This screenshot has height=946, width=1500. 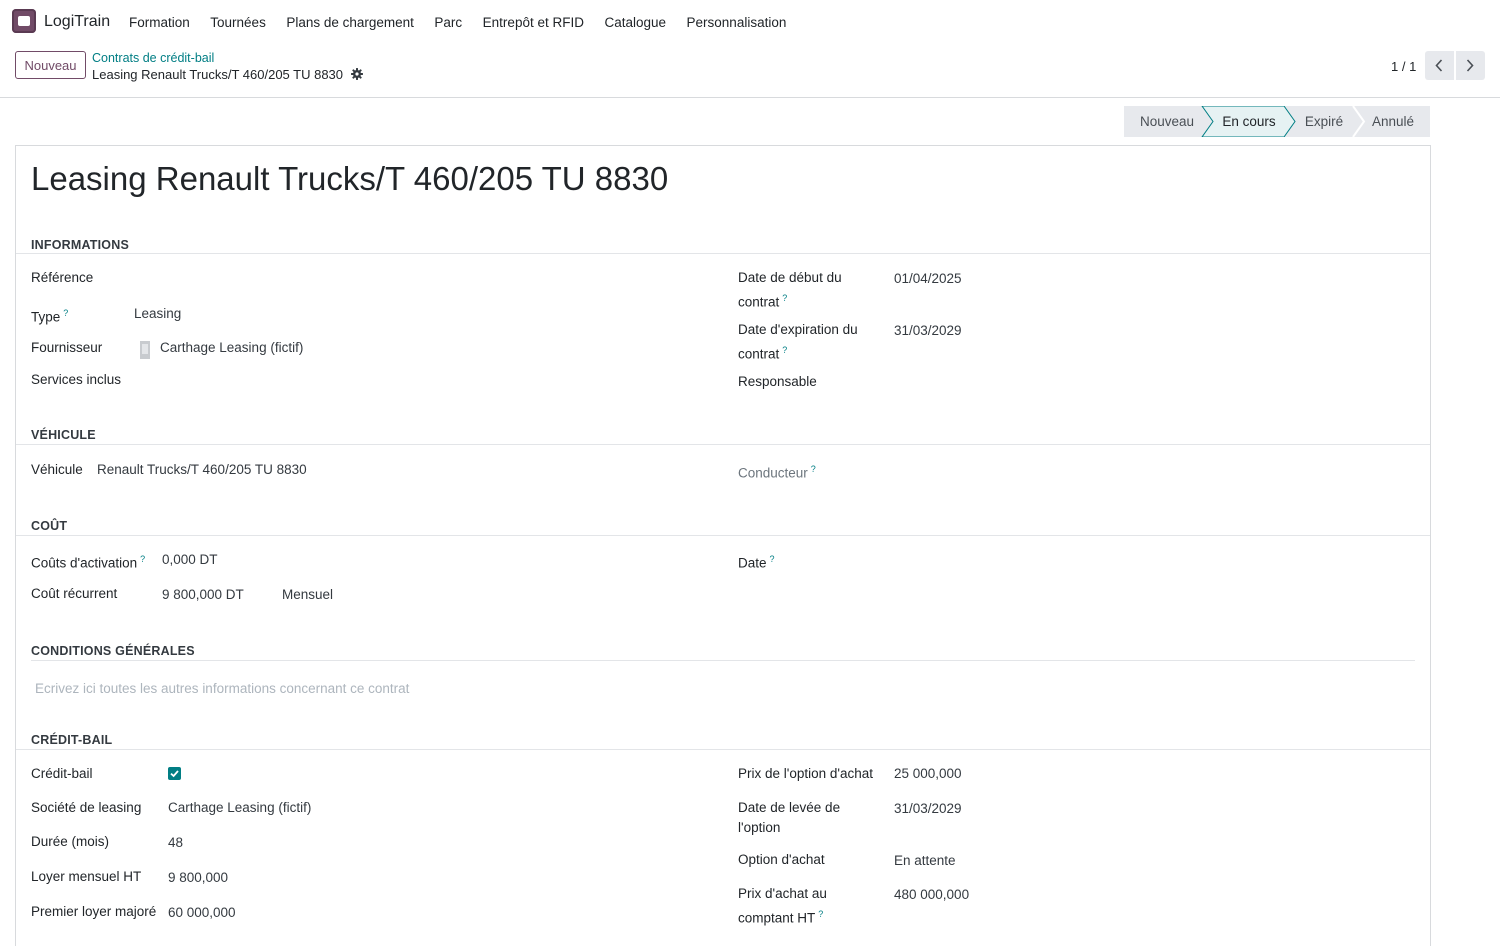 I want to click on status-stage-expire: Expiré, so click(x=1324, y=121).